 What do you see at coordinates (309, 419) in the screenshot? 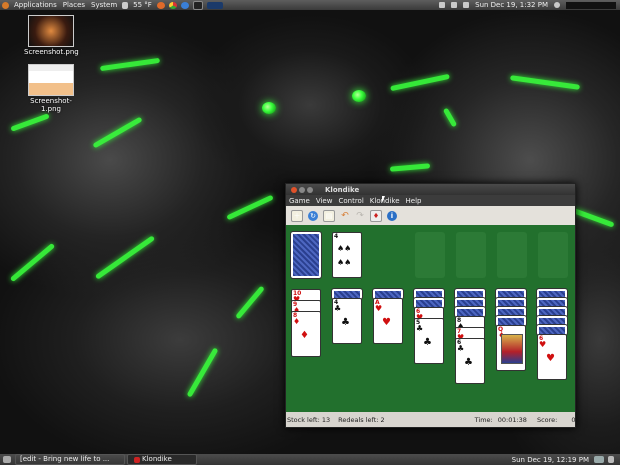
I see `stock-left: Stock left: 13` at bounding box center [309, 419].